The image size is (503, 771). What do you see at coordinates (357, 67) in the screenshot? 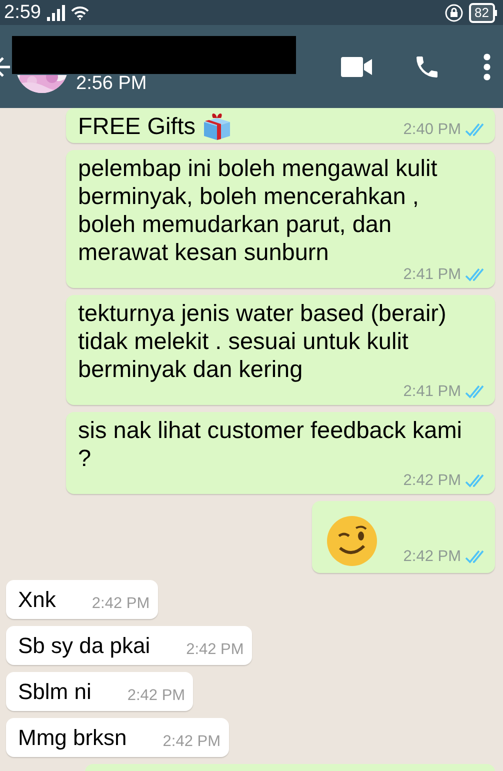
I see `video-camera-icon` at bounding box center [357, 67].